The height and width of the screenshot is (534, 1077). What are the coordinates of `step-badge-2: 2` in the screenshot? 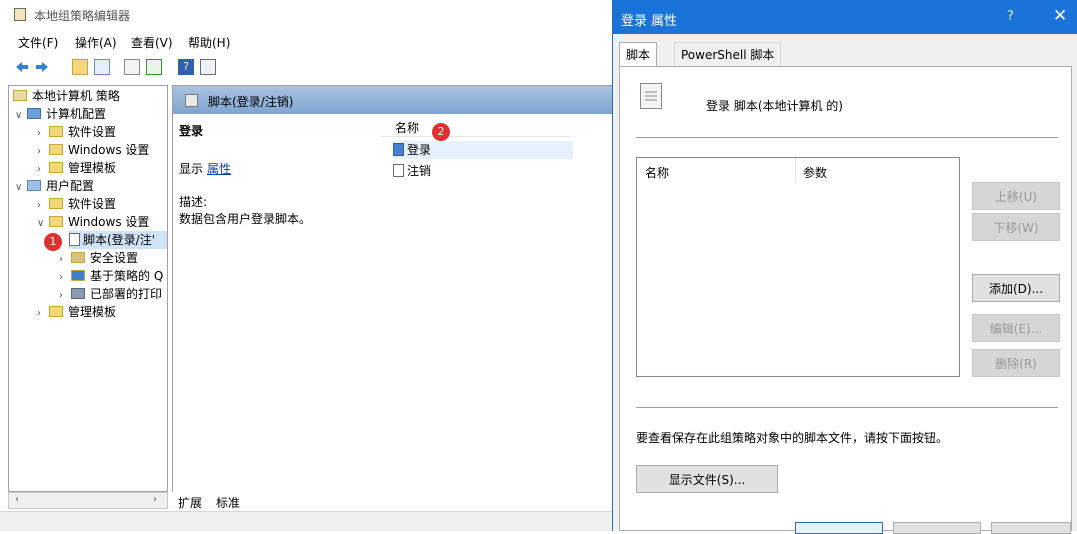 It's located at (441, 132).